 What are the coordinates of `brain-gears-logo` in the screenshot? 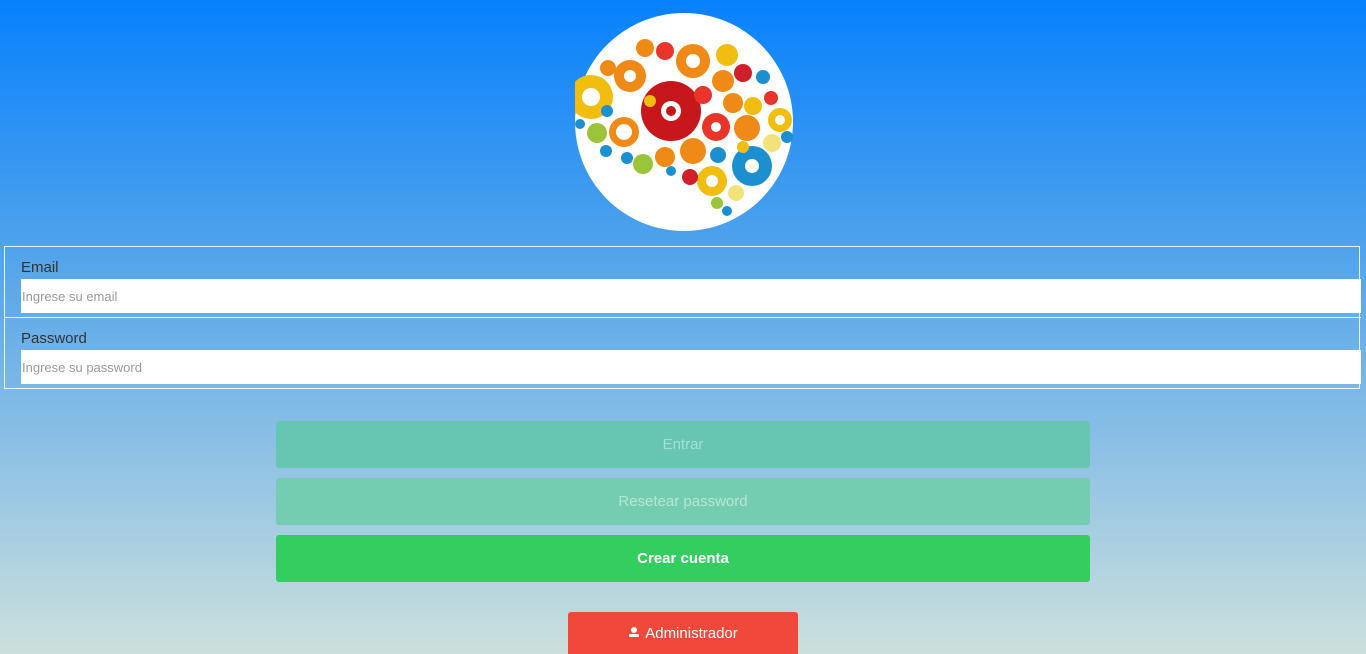 It's located at (681, 122).